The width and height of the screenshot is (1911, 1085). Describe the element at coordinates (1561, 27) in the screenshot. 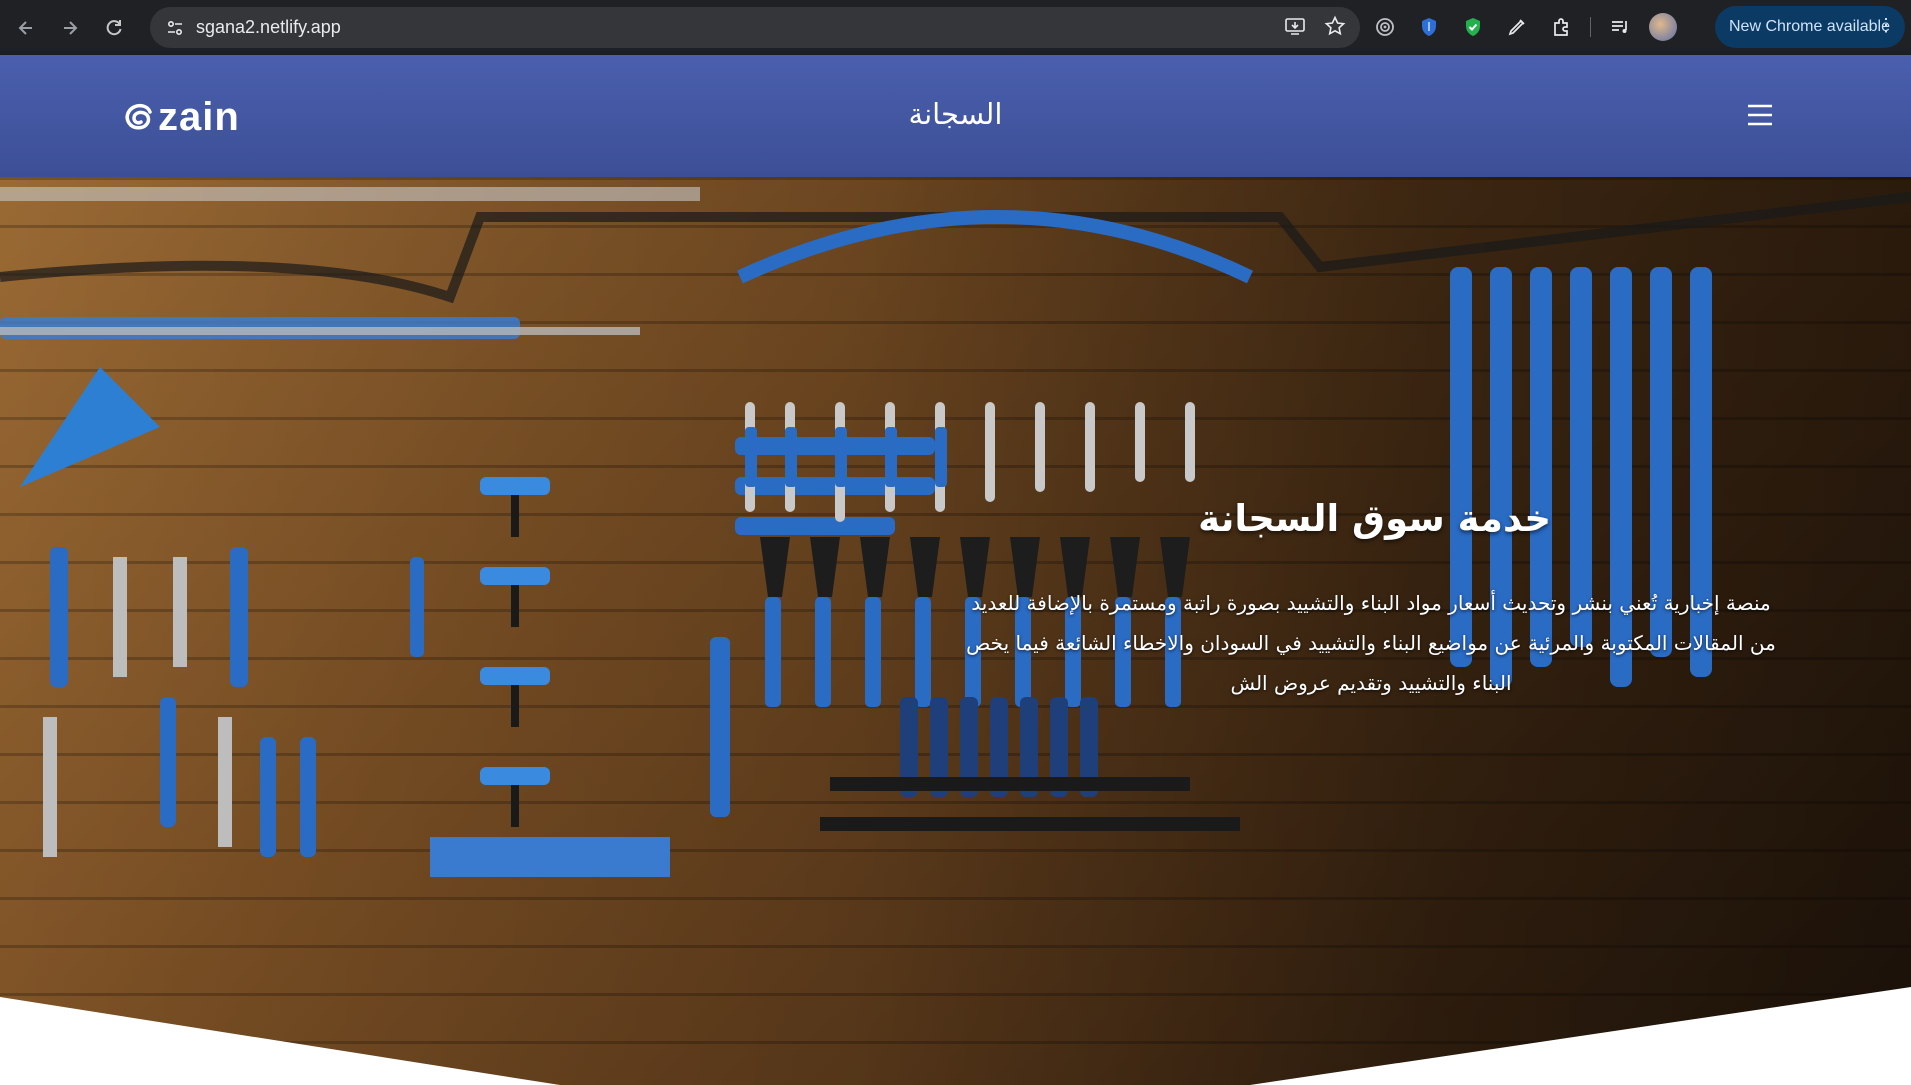

I see `extensions-puzzle-icon` at that location.